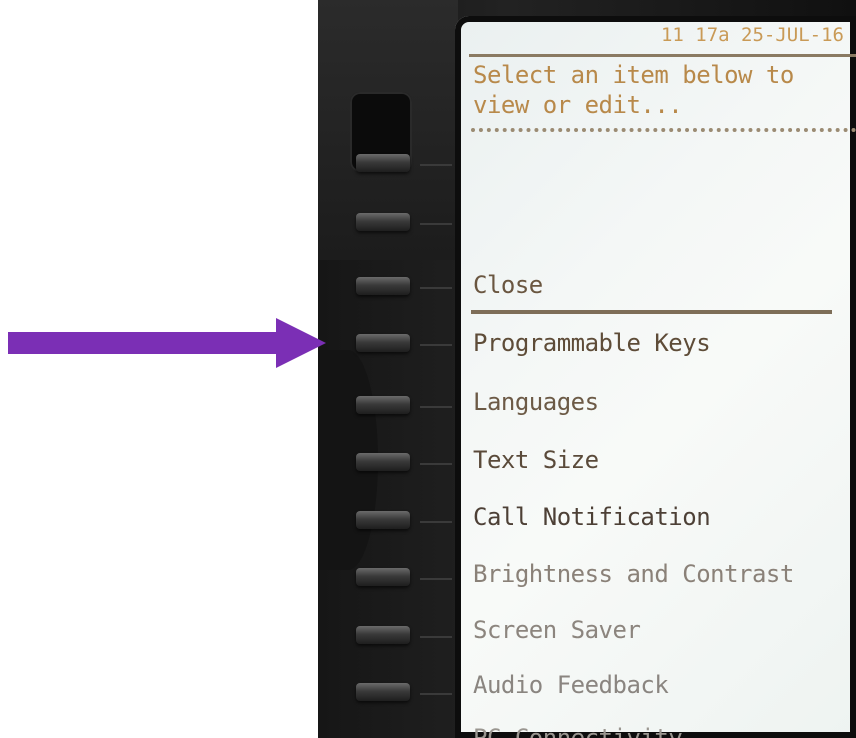  What do you see at coordinates (752, 35) in the screenshot?
I see `clock-date-readout: 11 17a 25-JUL-16` at bounding box center [752, 35].